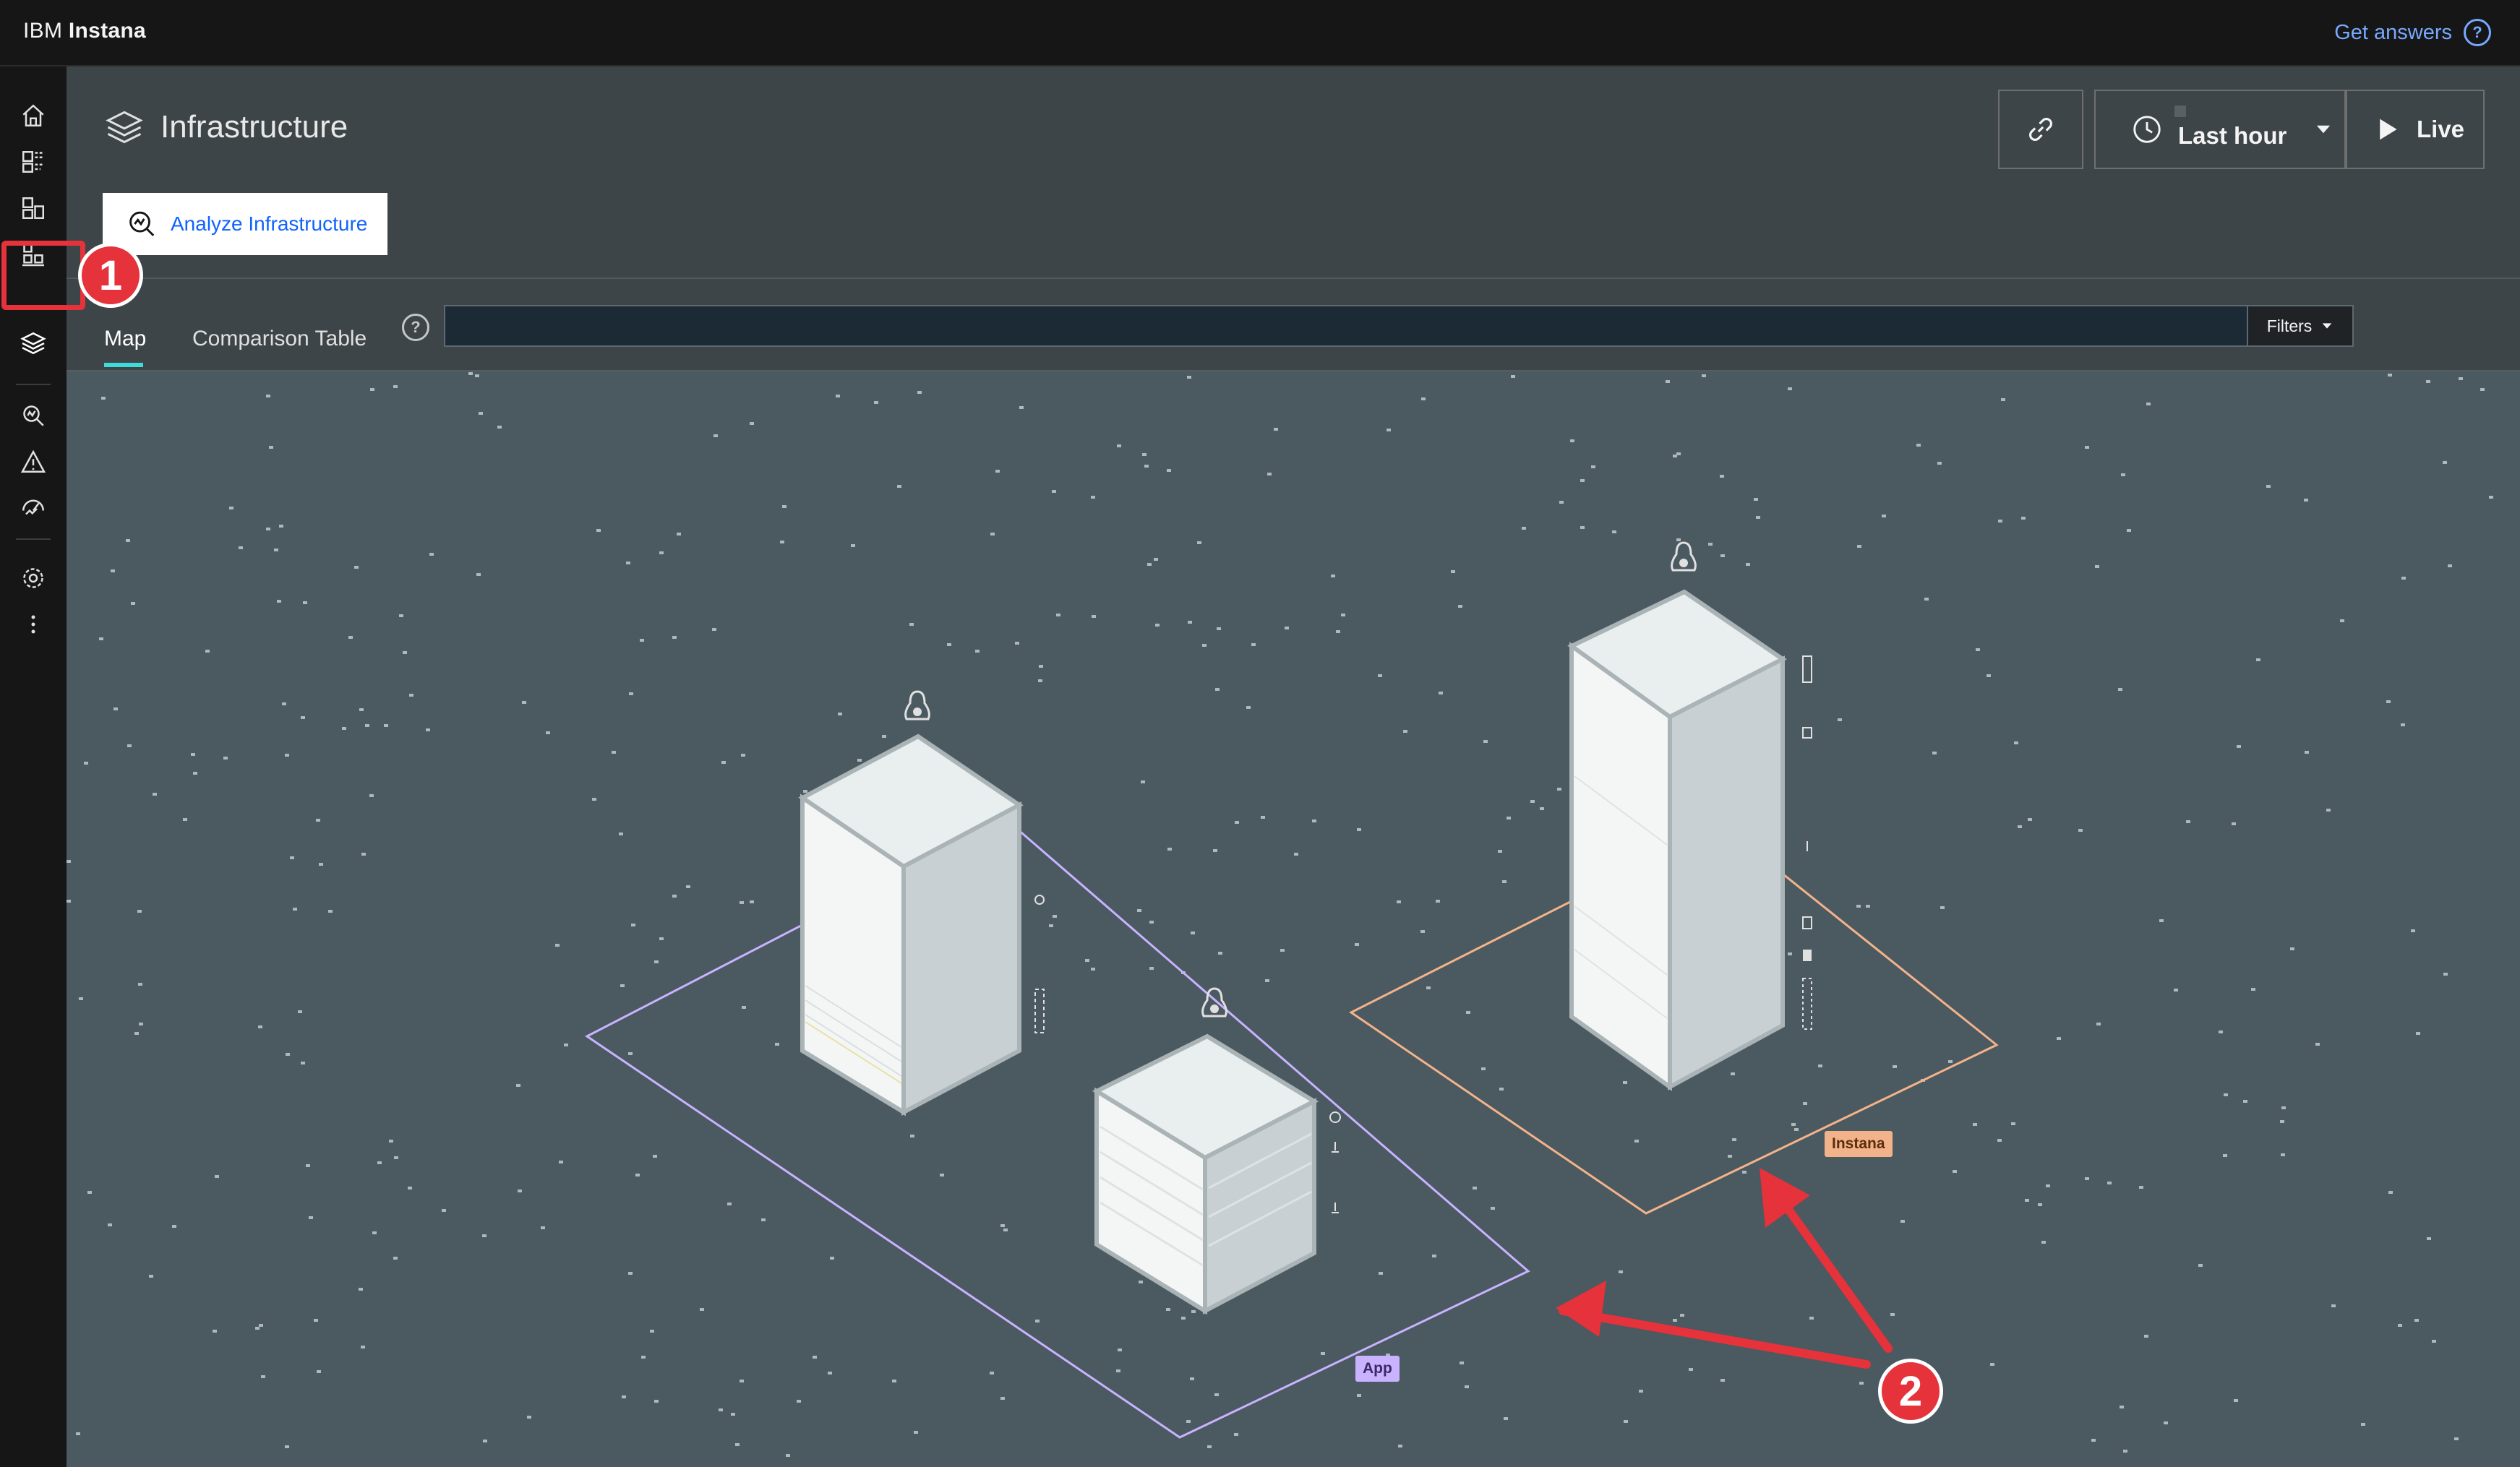 The image size is (2520, 1467). I want to click on nav-settings, so click(33, 578).